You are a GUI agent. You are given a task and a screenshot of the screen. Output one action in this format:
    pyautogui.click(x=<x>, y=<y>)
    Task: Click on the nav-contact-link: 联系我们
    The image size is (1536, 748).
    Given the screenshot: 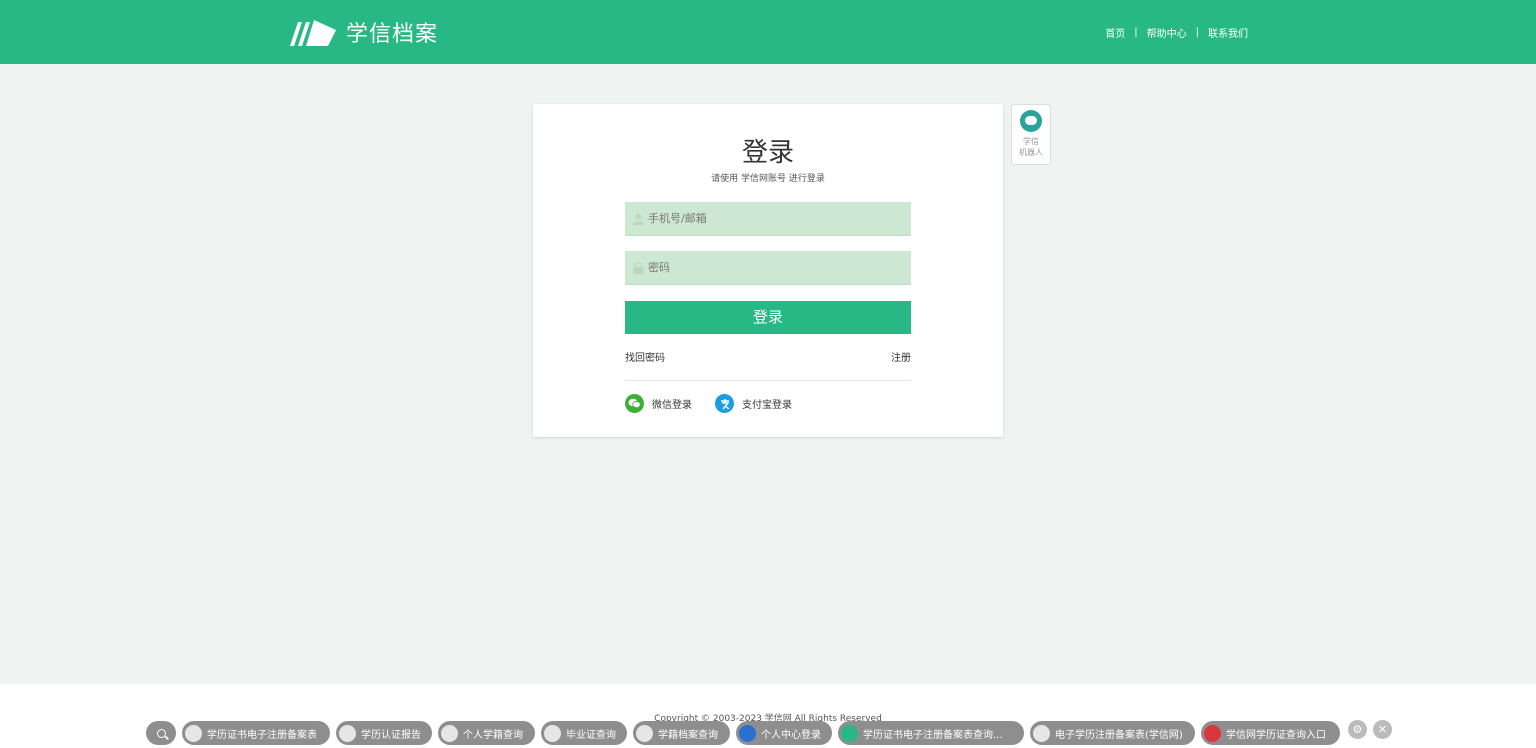 What is the action you would take?
    pyautogui.click(x=1228, y=32)
    